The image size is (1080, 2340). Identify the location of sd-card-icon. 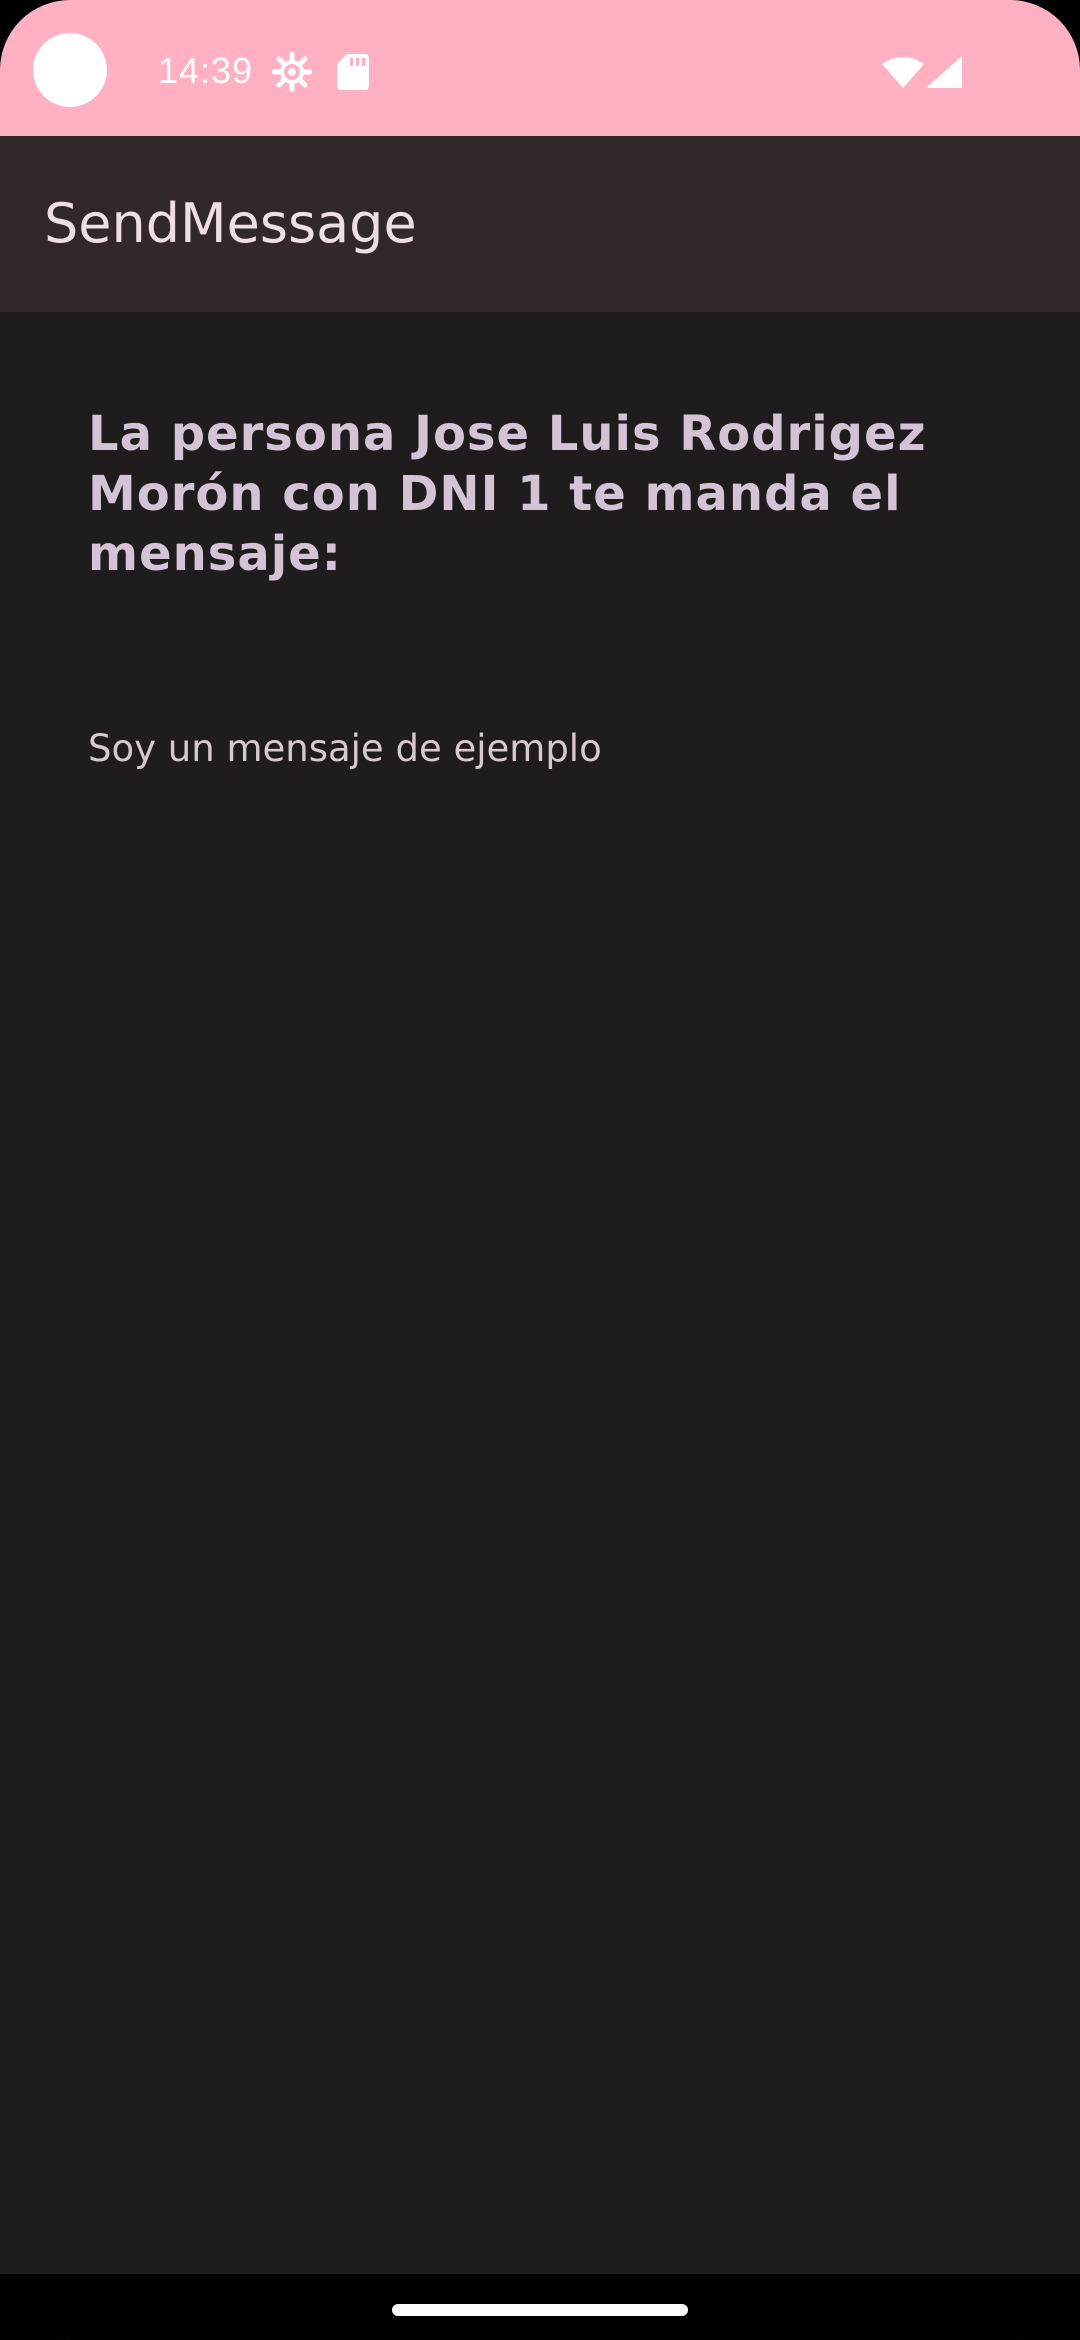
(353, 72).